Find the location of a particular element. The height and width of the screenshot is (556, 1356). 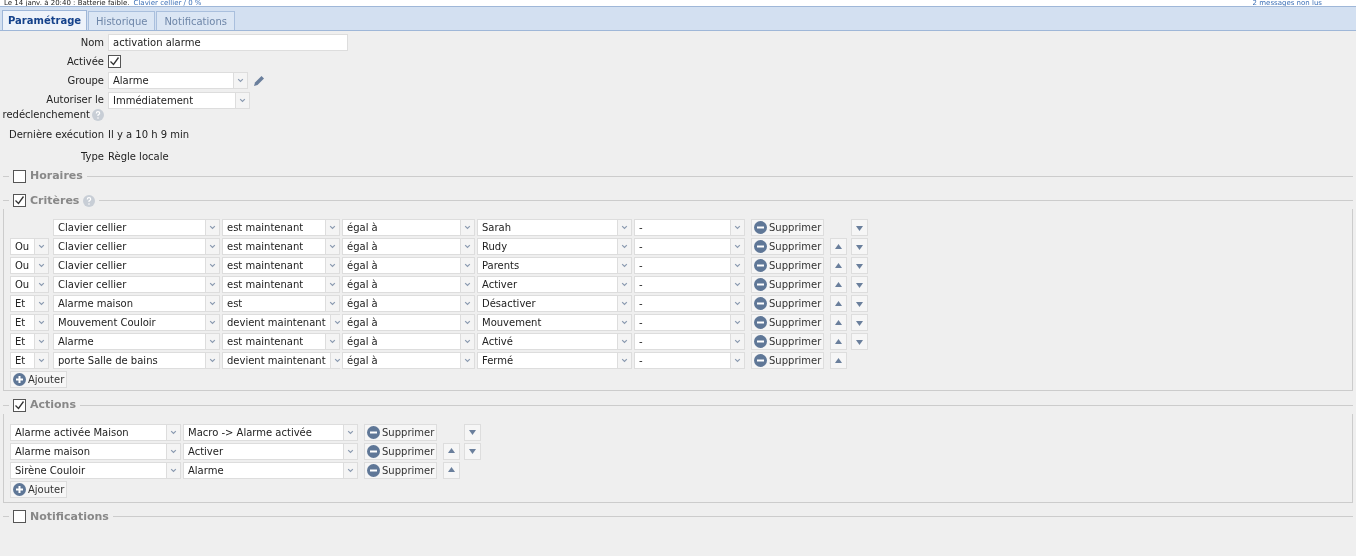

dropdown: Désactiver is located at coordinates (554, 303).